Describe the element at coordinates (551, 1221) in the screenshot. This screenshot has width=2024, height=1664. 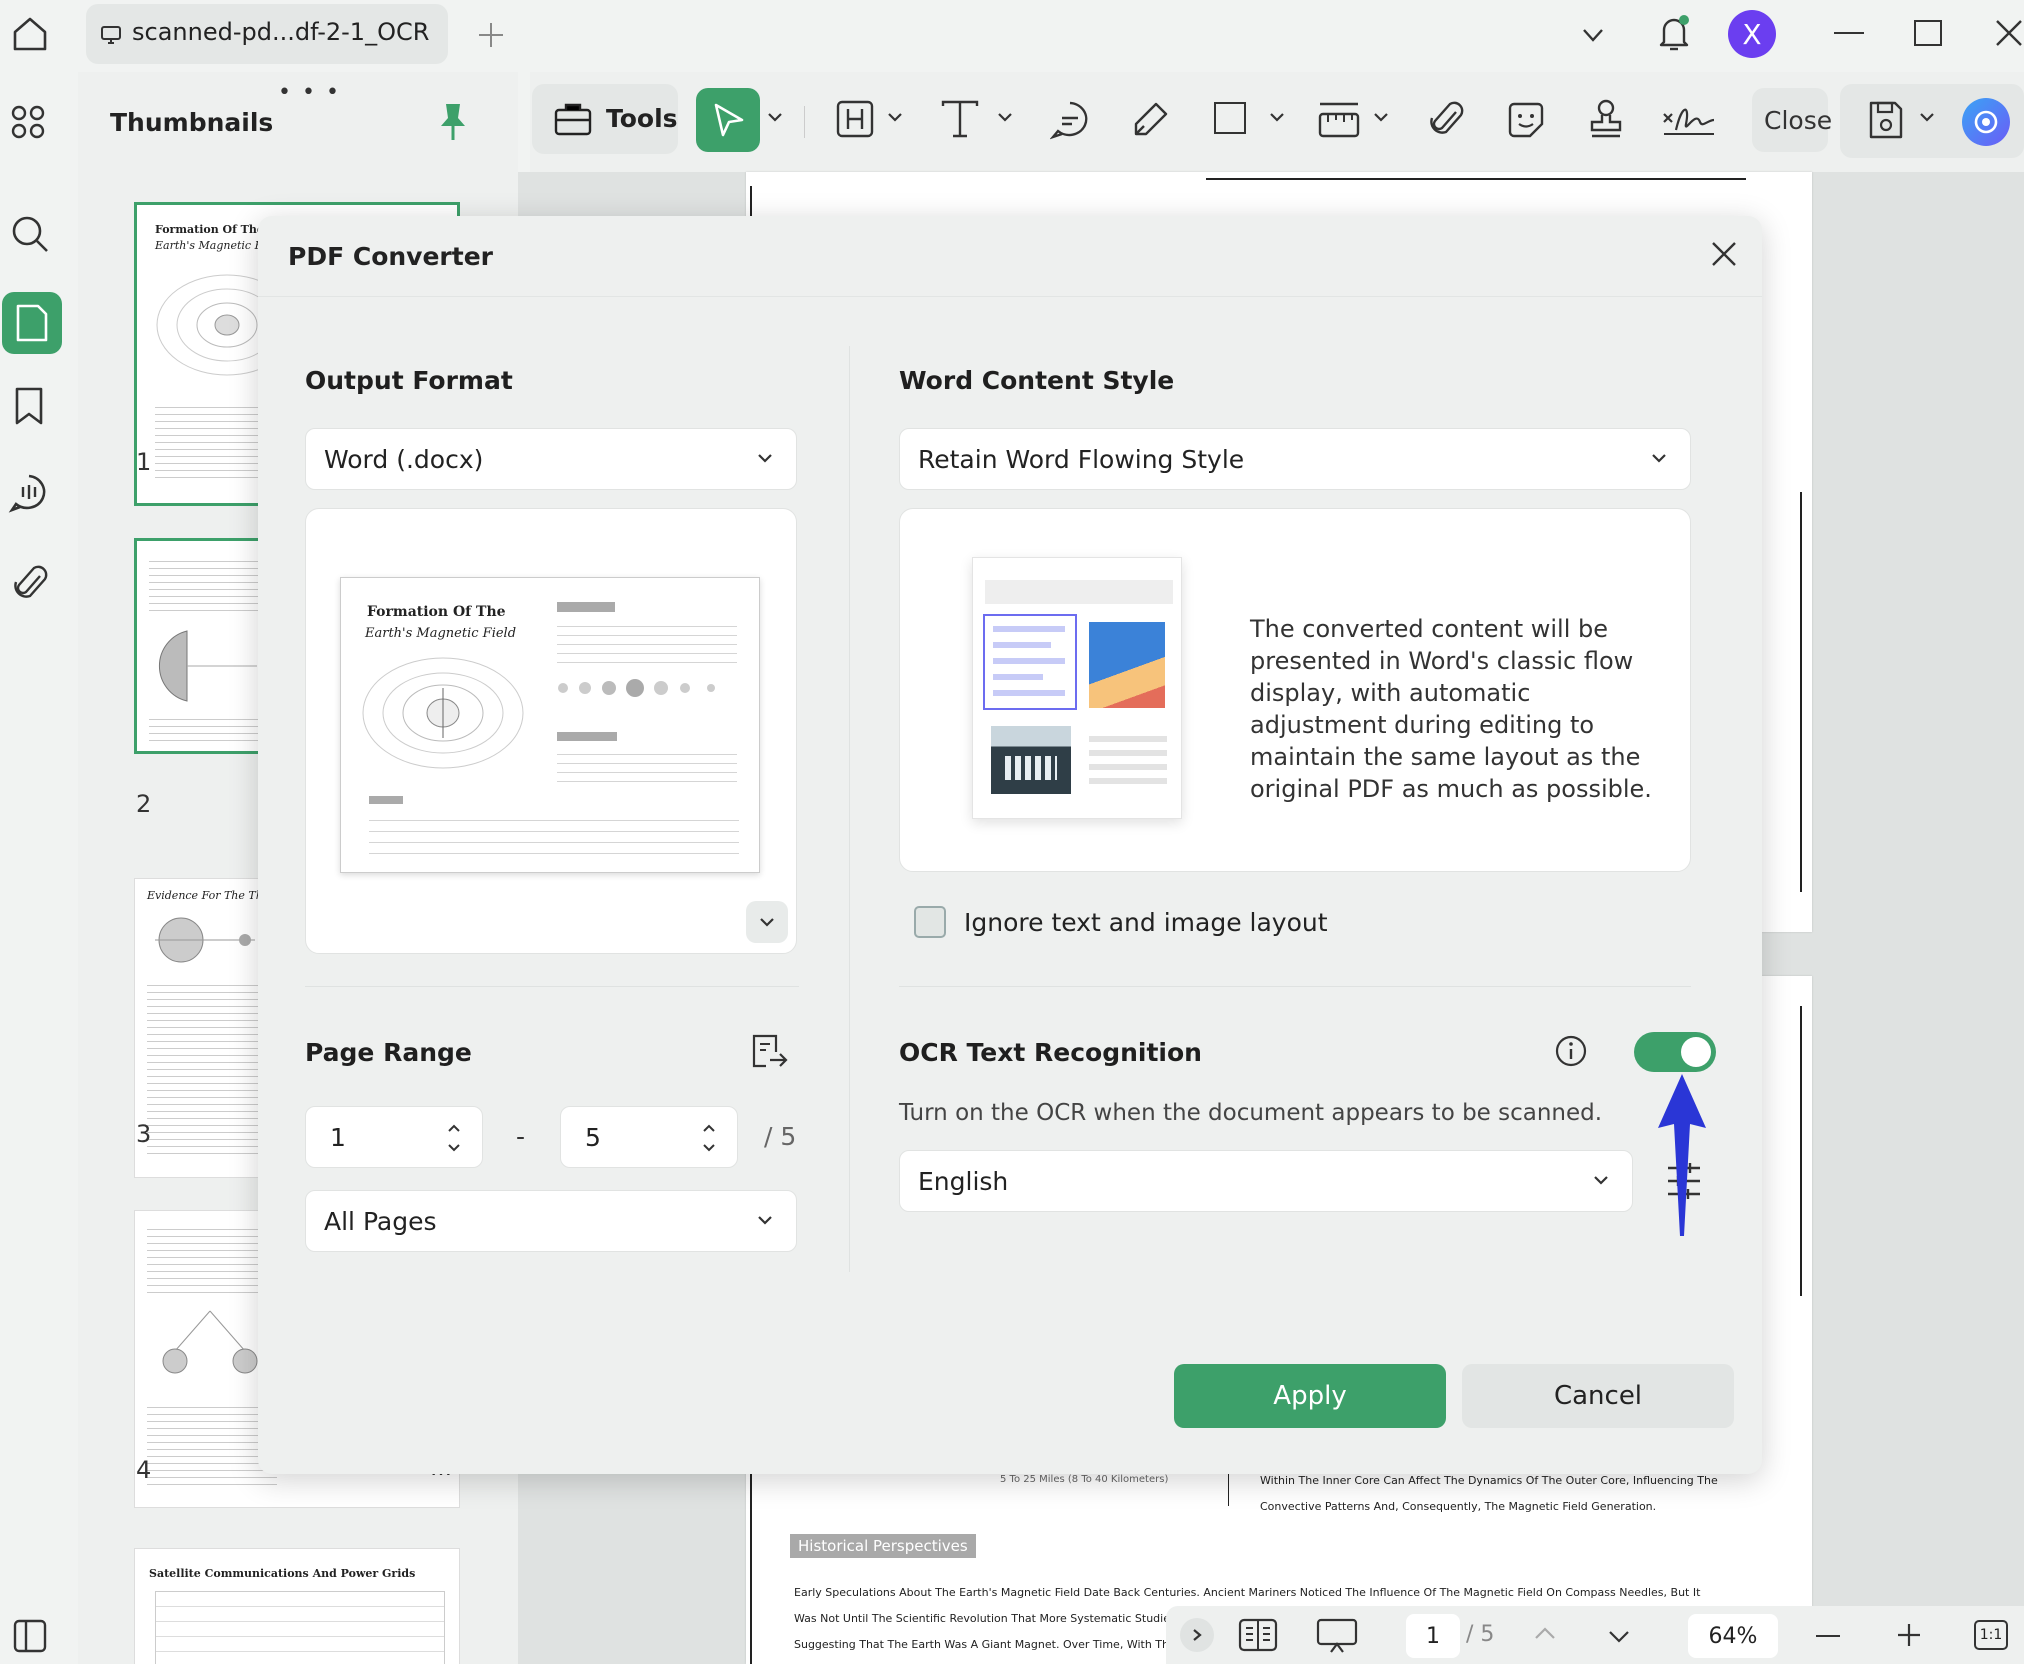
I see `page-subset-select: All Pages` at that location.